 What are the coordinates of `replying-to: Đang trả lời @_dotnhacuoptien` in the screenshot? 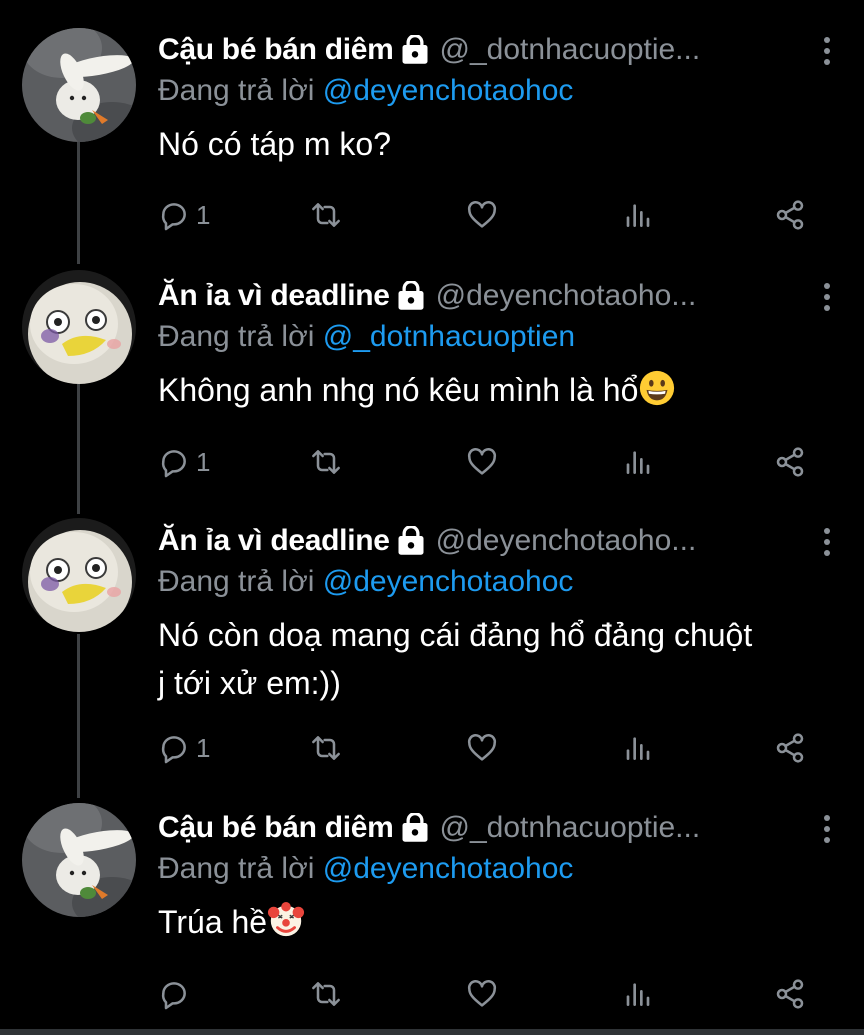 It's located at (496, 340).